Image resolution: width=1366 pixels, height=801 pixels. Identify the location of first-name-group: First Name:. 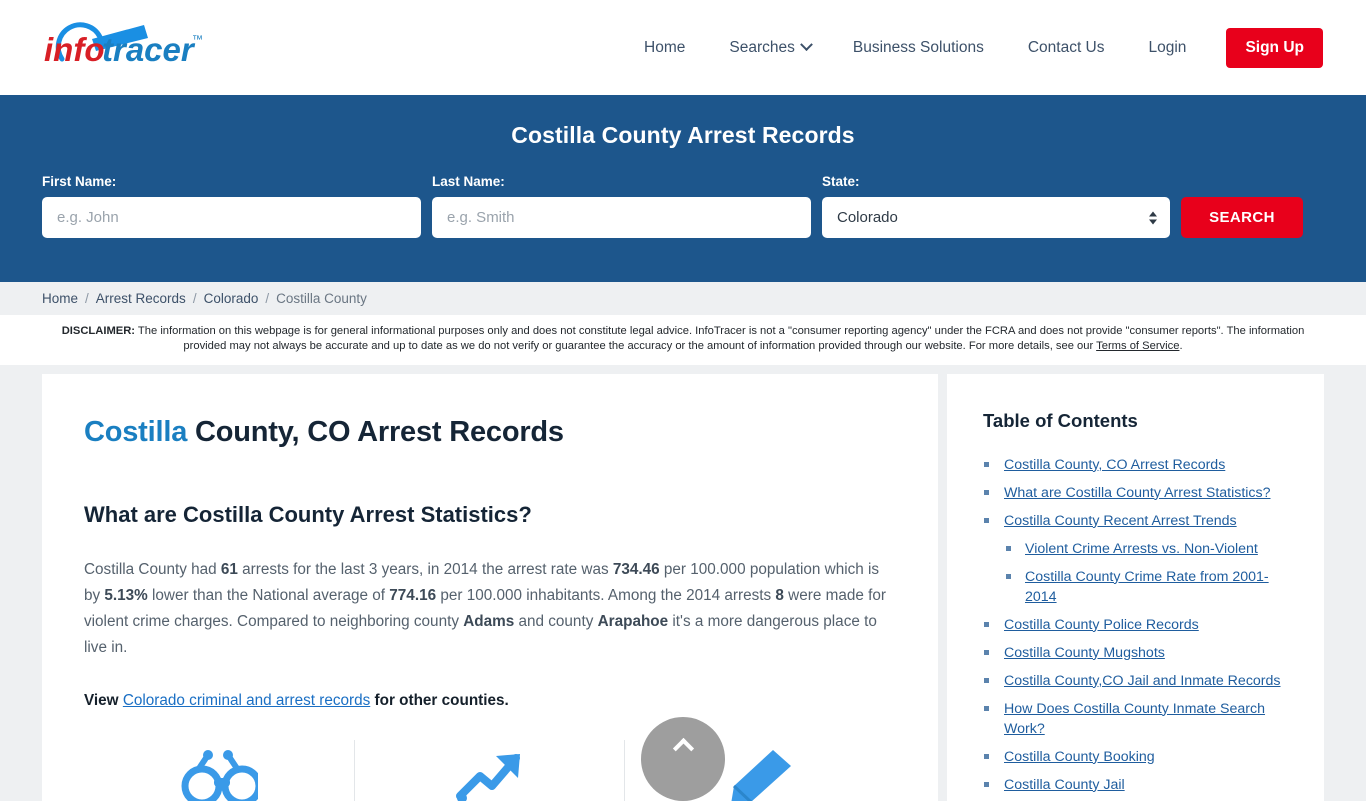
(231, 206).